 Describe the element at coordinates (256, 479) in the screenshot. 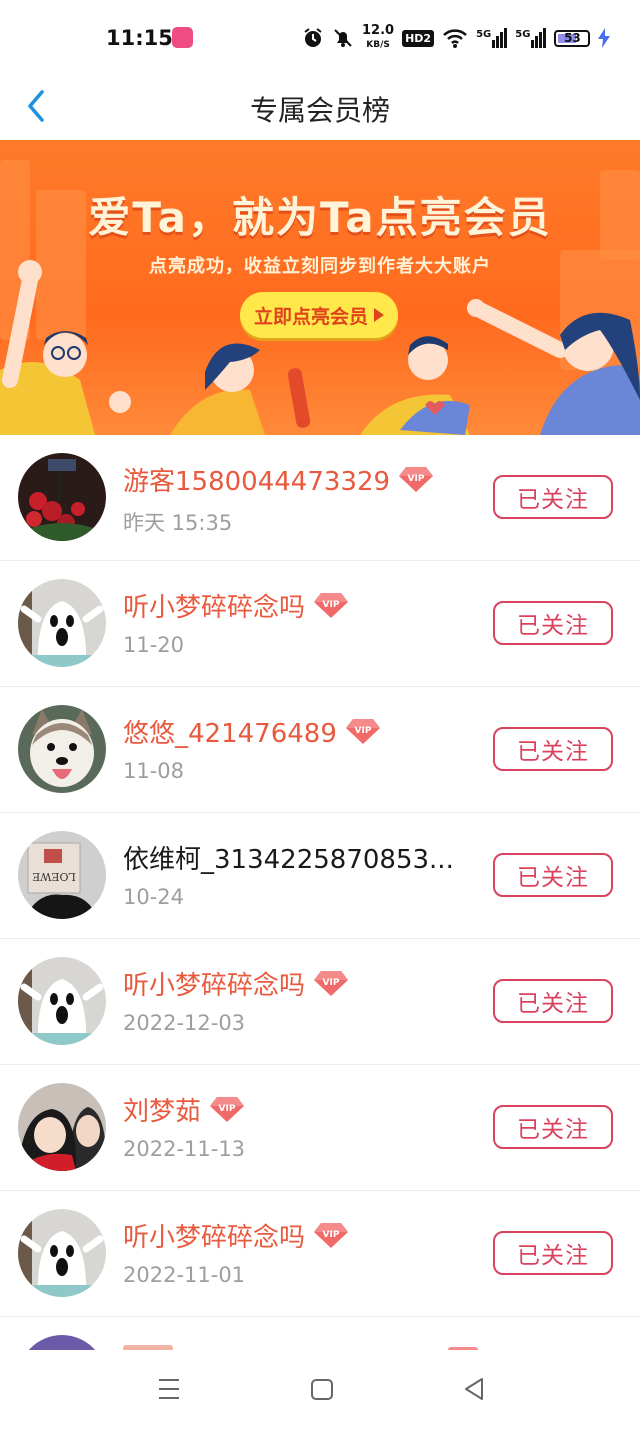

I see `member-name: 游客1580044473329` at that location.